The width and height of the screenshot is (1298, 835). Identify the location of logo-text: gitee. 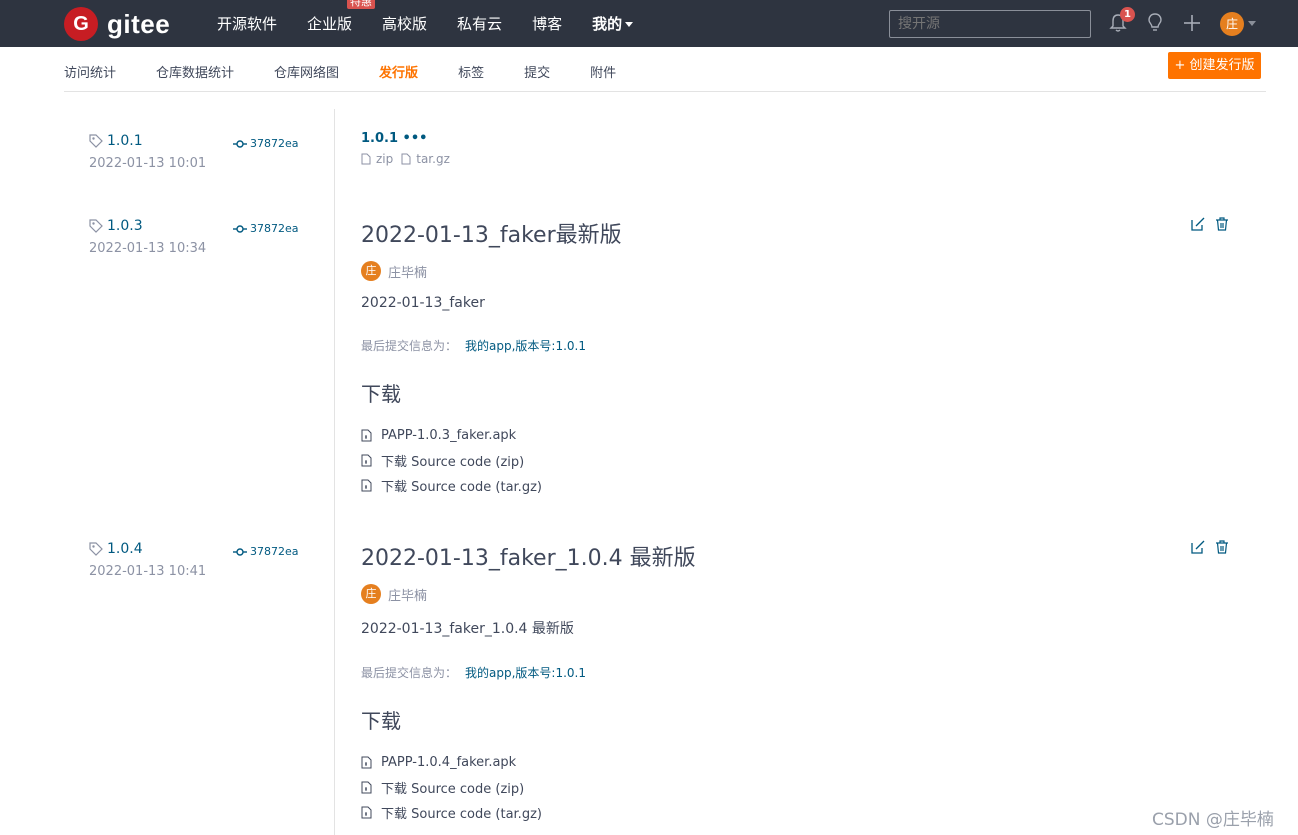
(139, 23).